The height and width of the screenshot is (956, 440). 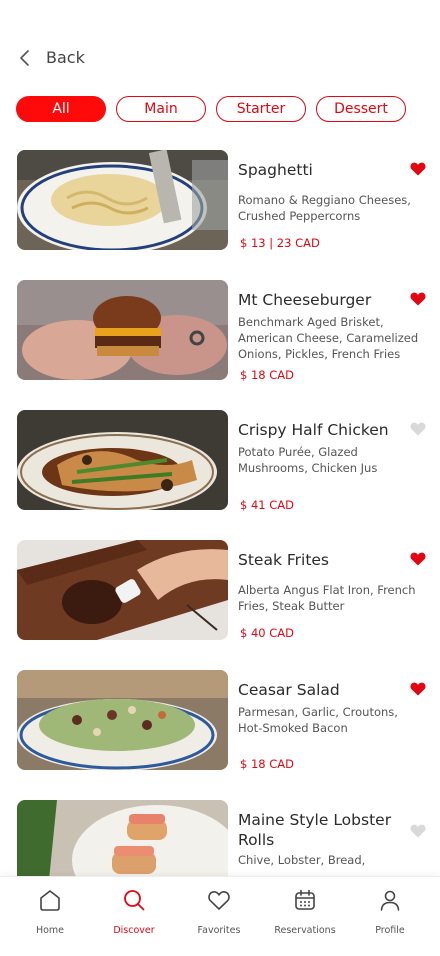 I want to click on steak-photo, so click(x=122, y=590).